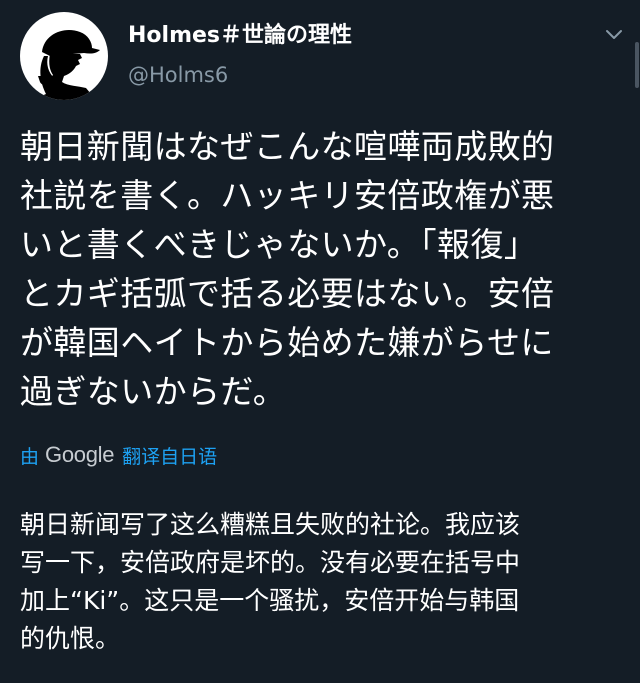 The height and width of the screenshot is (683, 640). Describe the element at coordinates (637, 65) in the screenshot. I see `scrollbar-thumb` at that location.